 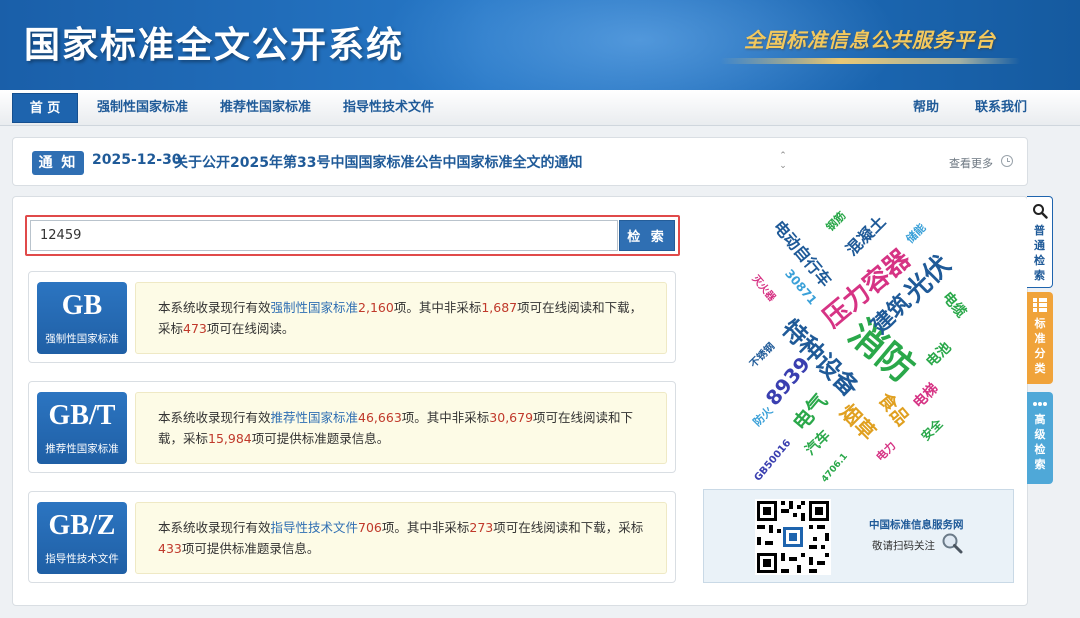 What do you see at coordinates (1040, 211) in the screenshot?
I see `search-icon` at bounding box center [1040, 211].